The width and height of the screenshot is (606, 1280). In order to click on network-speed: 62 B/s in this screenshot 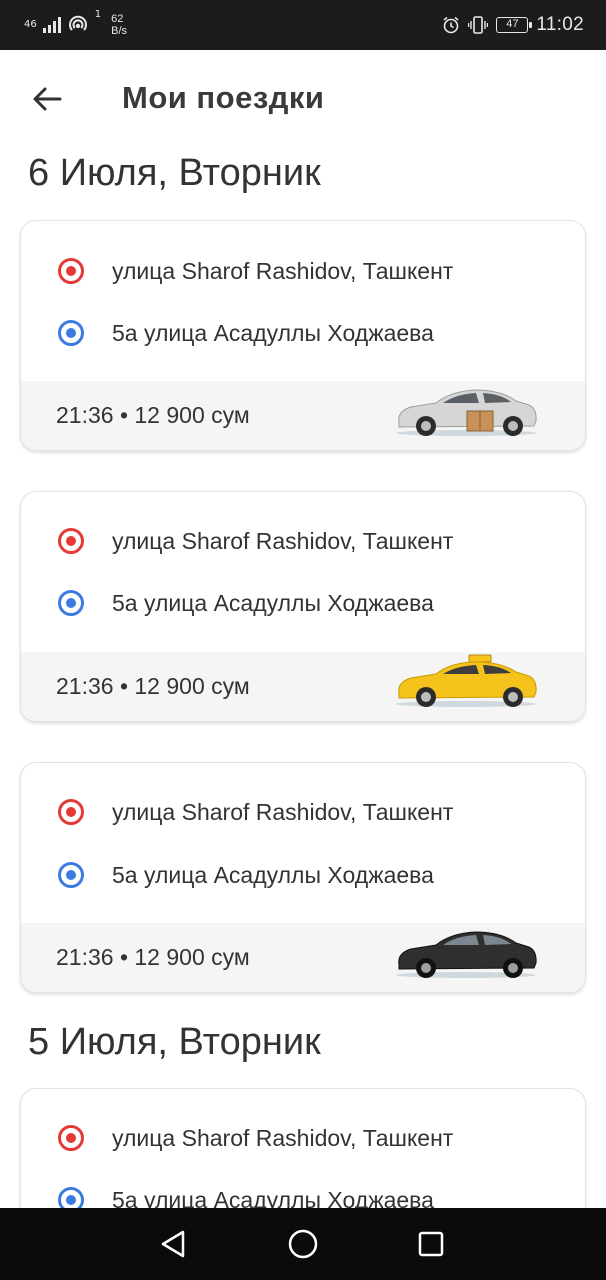, I will do `click(119, 25)`.